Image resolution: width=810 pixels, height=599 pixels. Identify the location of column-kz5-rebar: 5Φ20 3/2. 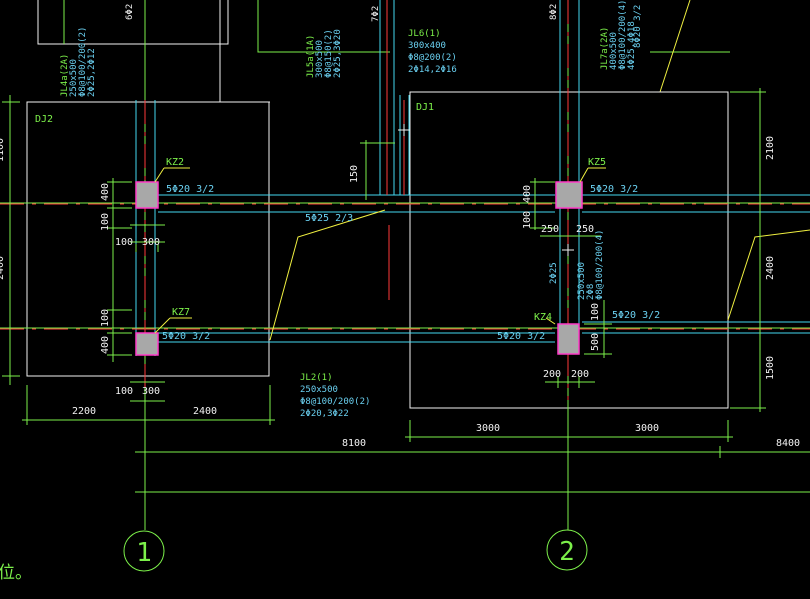
(614, 189).